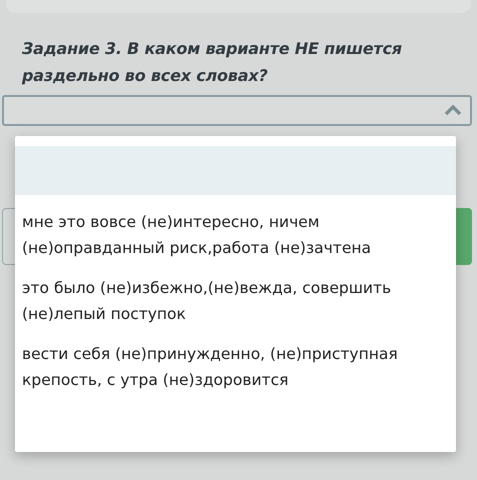  What do you see at coordinates (235, 367) in the screenshot?
I see `dropdown-option: вести себя (не)принужденно, (не)приступная крепость, с утра (не)здоровится` at bounding box center [235, 367].